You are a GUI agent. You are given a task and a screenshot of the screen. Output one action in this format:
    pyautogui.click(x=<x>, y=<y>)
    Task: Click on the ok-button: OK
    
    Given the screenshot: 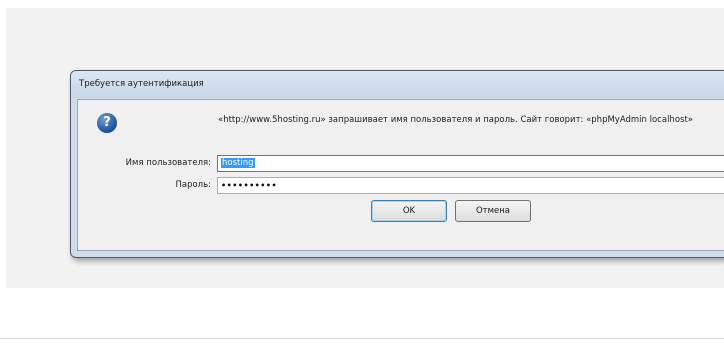 What is the action you would take?
    pyautogui.click(x=409, y=211)
    